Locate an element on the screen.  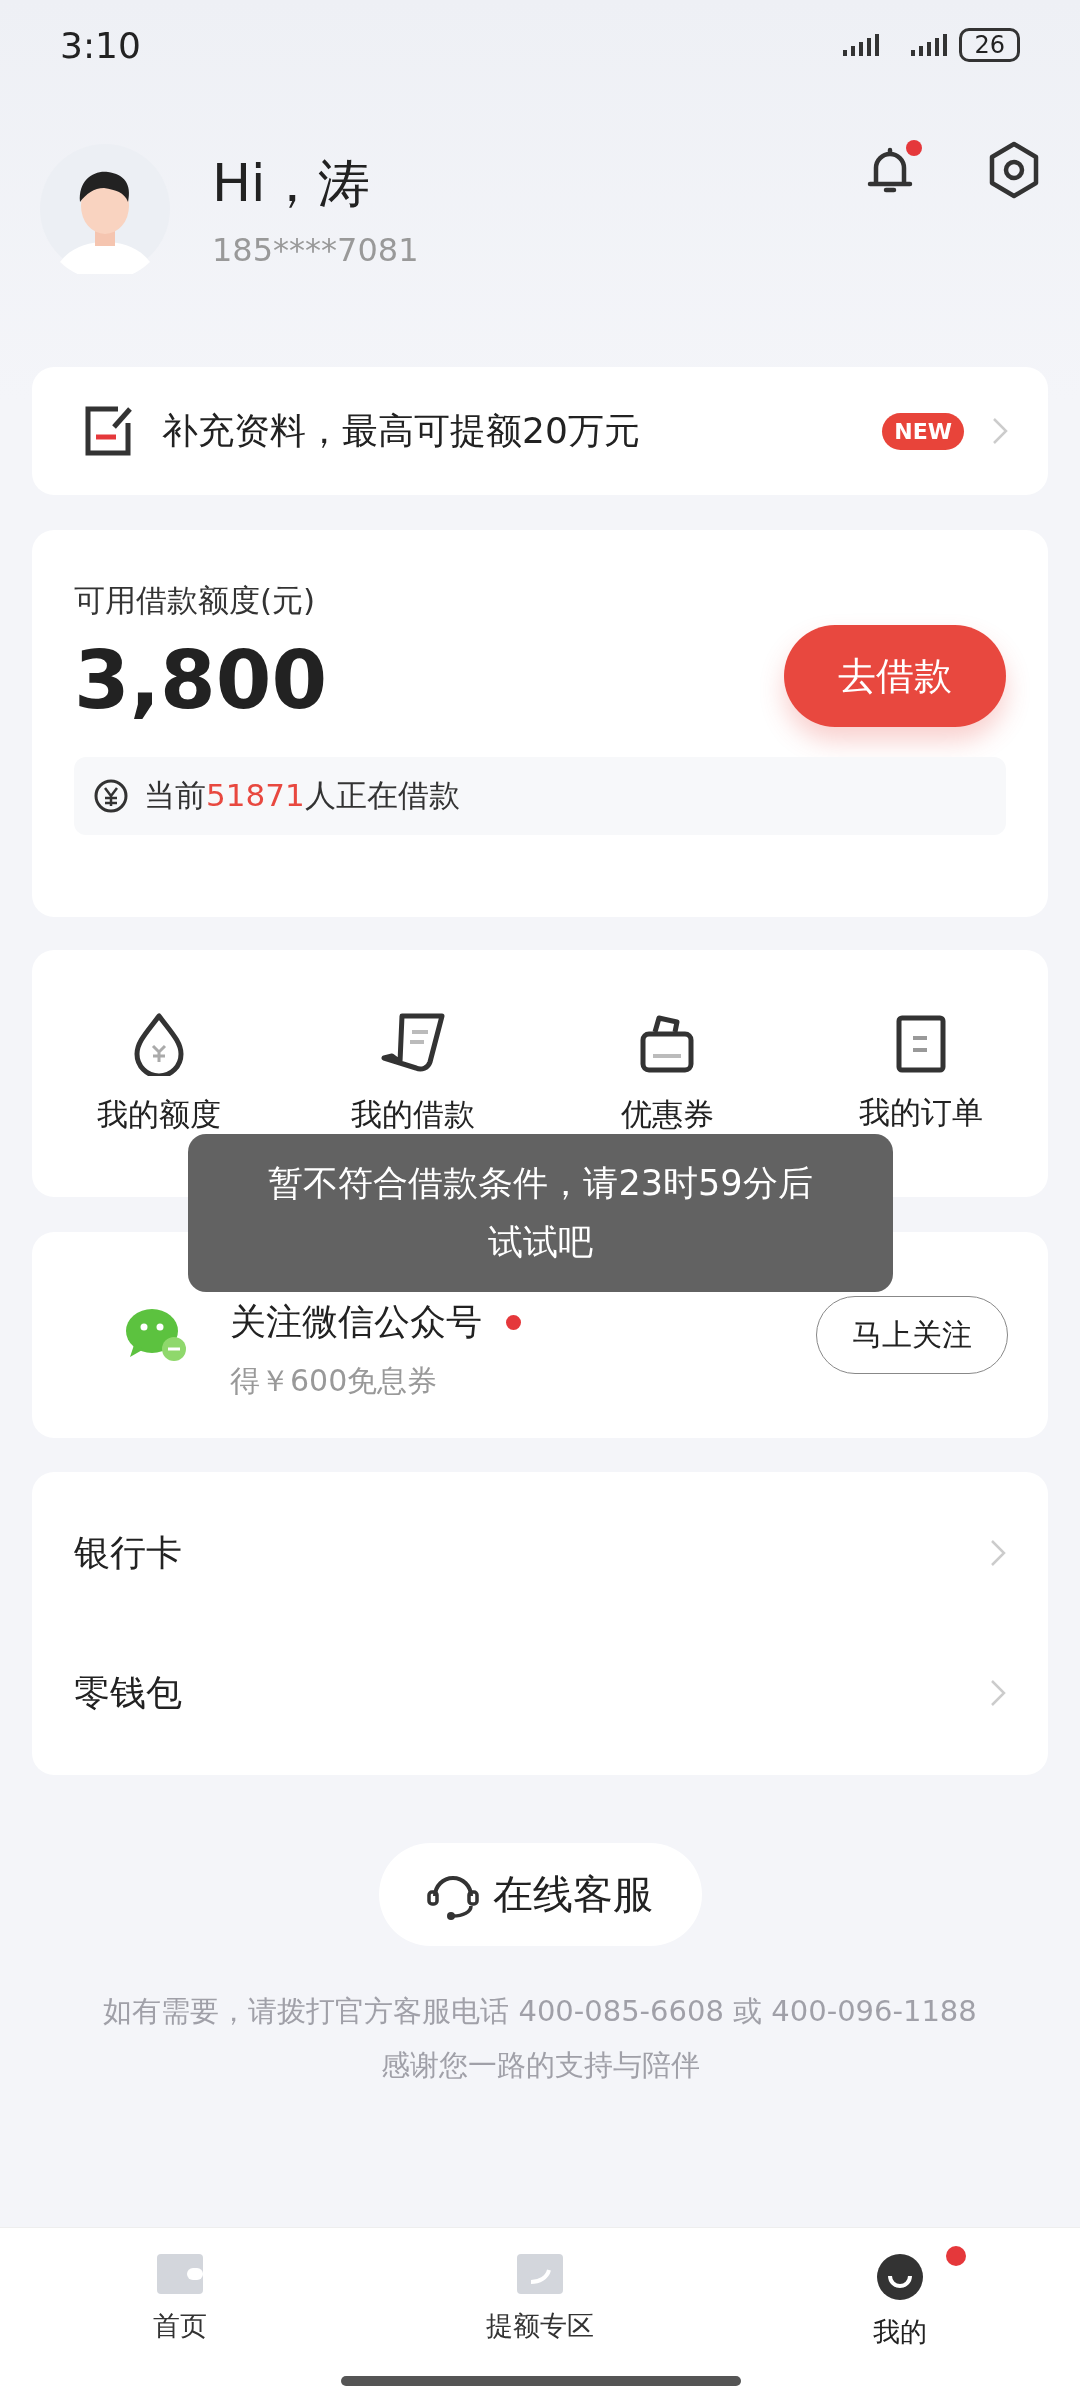
status-time: 3:10 is located at coordinates (100, 45).